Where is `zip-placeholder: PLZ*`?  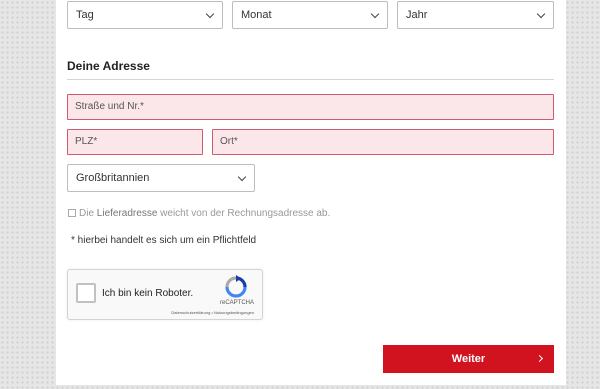 zip-placeholder: PLZ* is located at coordinates (86, 141).